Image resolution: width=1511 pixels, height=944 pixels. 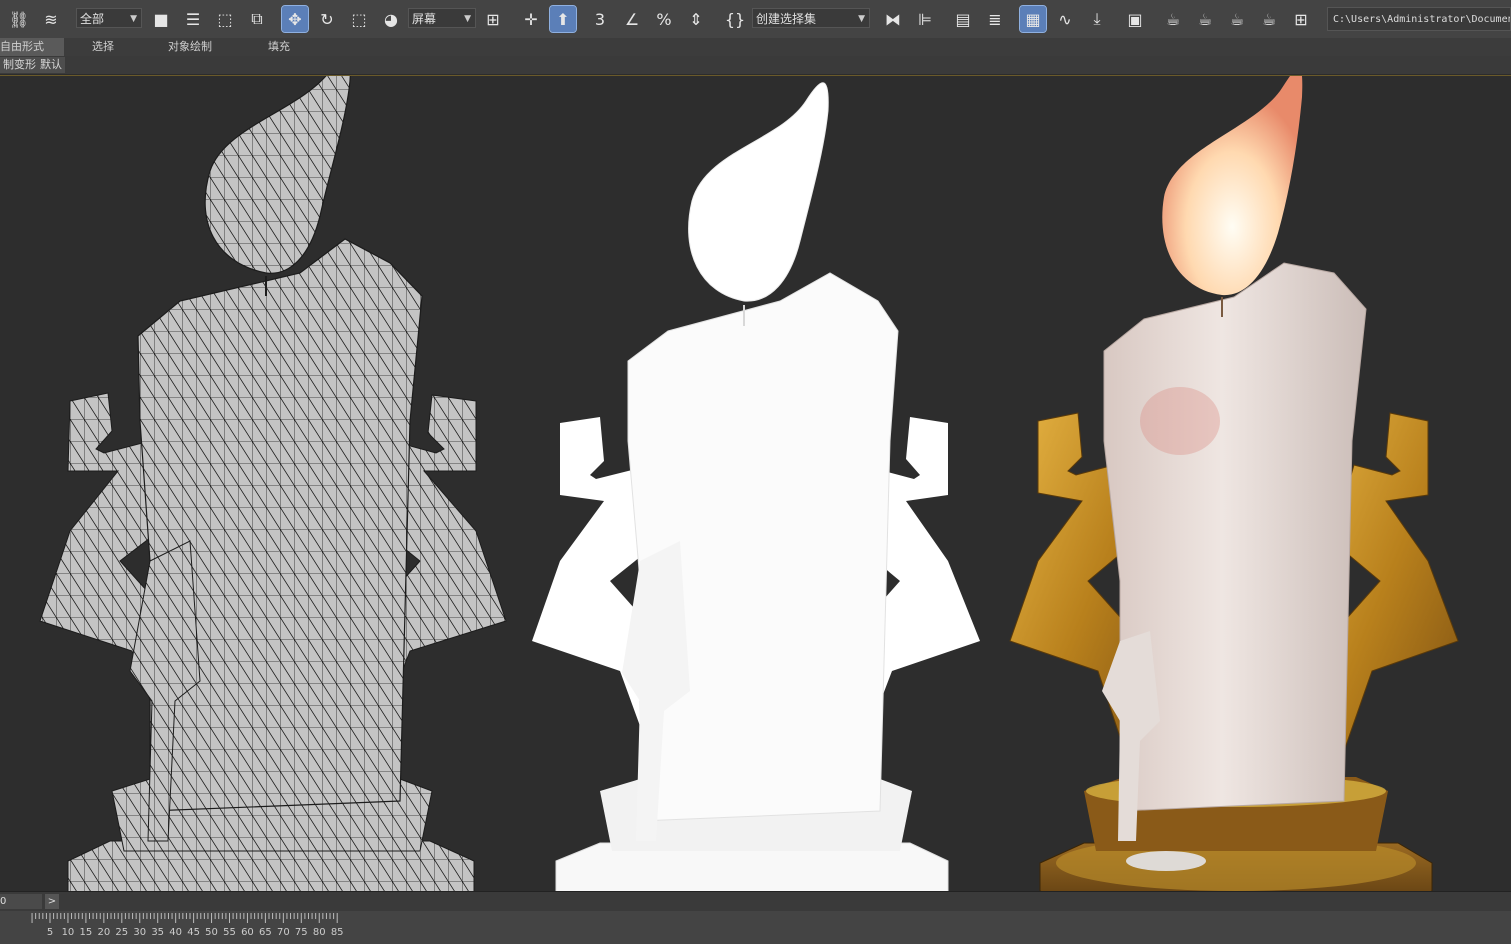 I want to click on pivot-icon: ⊞, so click(x=493, y=19).